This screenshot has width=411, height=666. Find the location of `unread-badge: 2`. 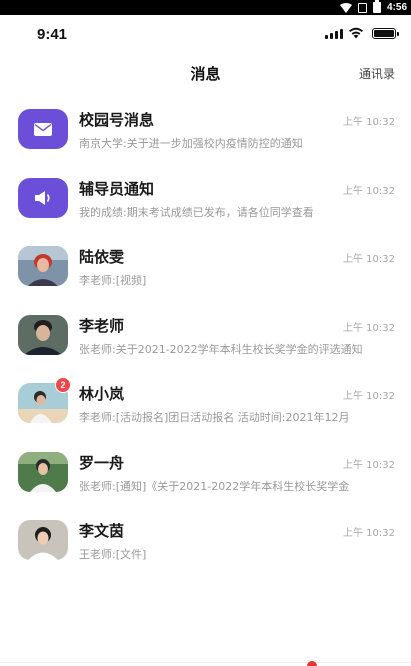

unread-badge: 2 is located at coordinates (63, 385).